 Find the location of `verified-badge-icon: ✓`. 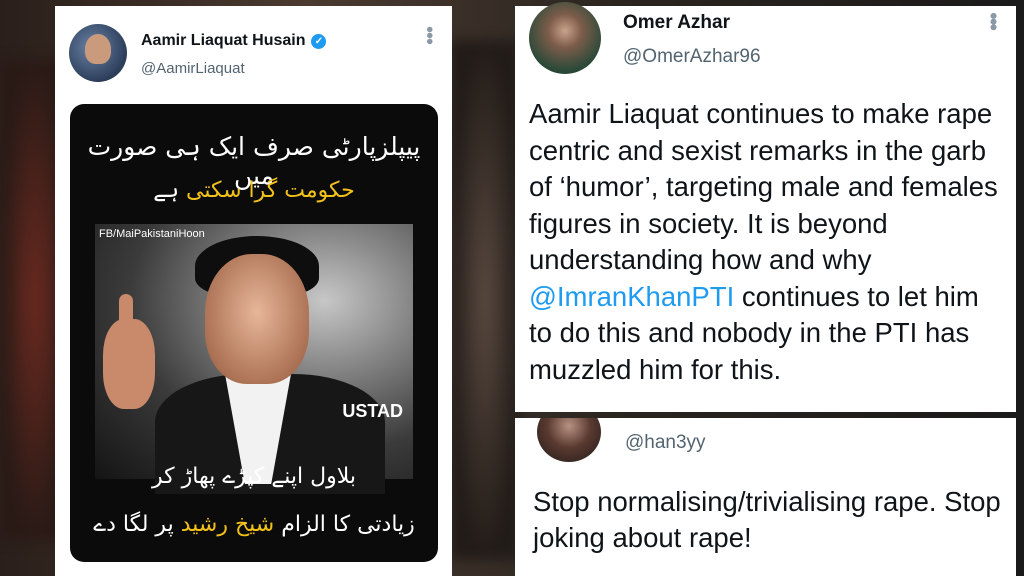

verified-badge-icon: ✓ is located at coordinates (319, 41).